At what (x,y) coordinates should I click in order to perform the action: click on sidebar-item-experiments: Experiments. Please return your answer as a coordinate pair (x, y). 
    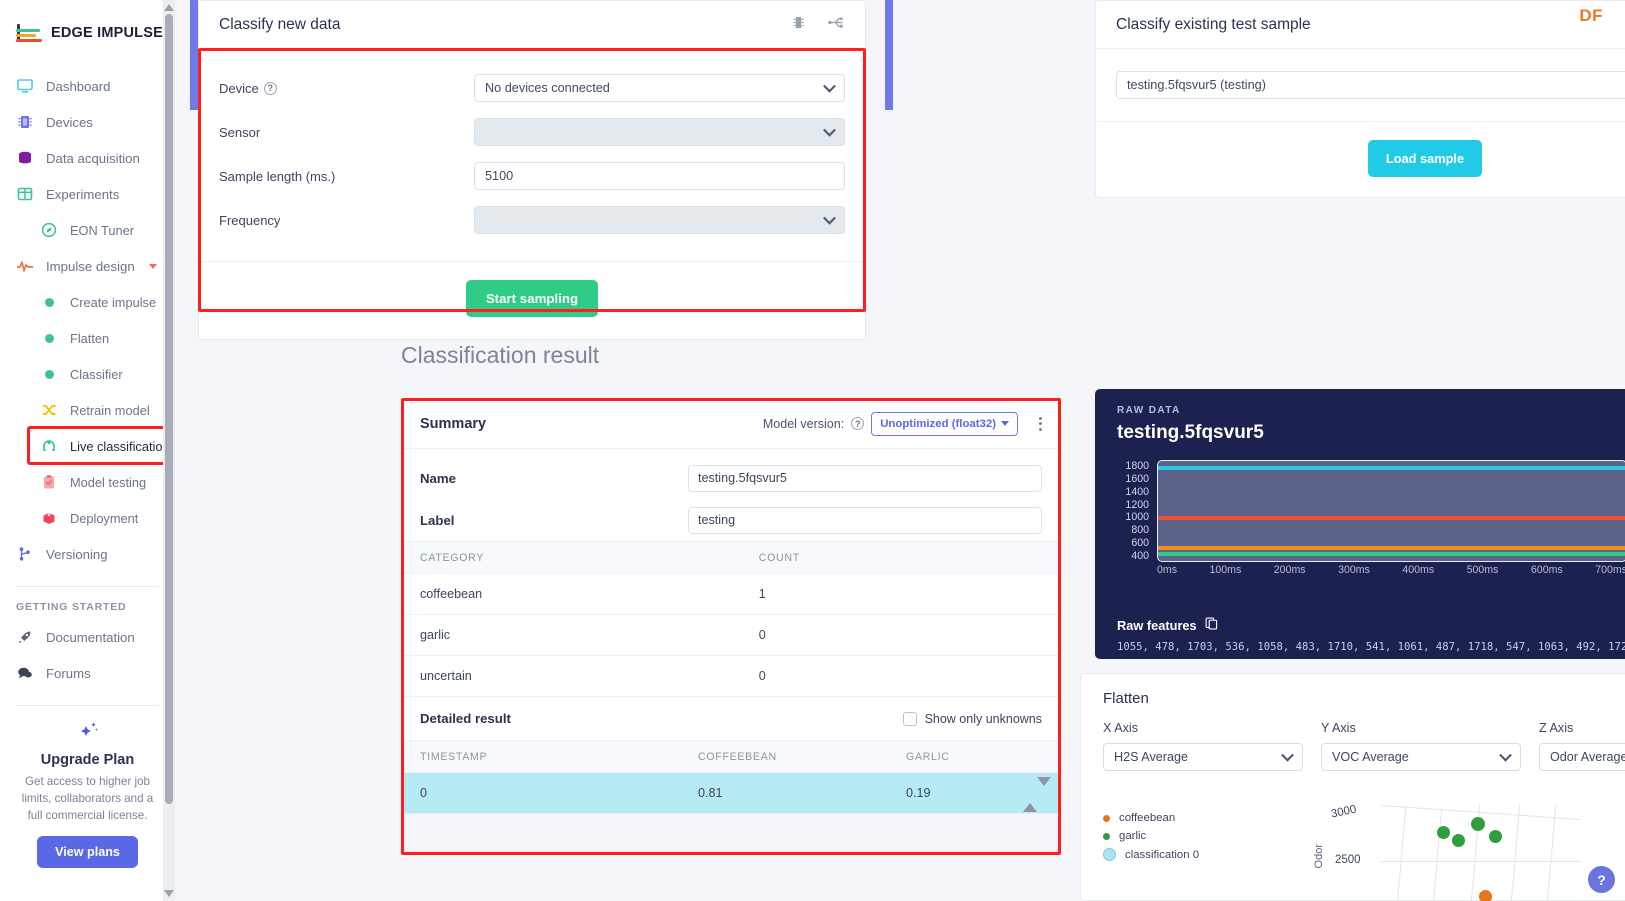
    Looking at the image, I should click on (87, 194).